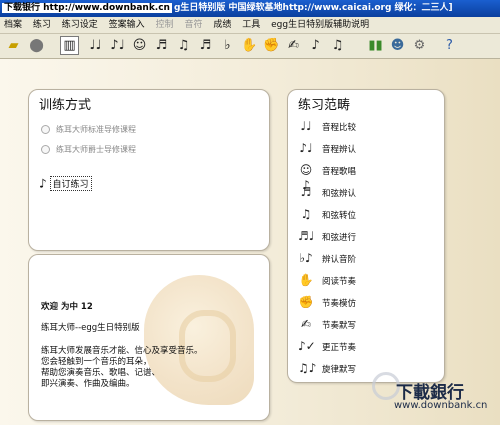 This screenshot has width=500, height=425. Describe the element at coordinates (363, 193) in the screenshot. I see `practice-item: ♬ 和弦辨认` at that location.